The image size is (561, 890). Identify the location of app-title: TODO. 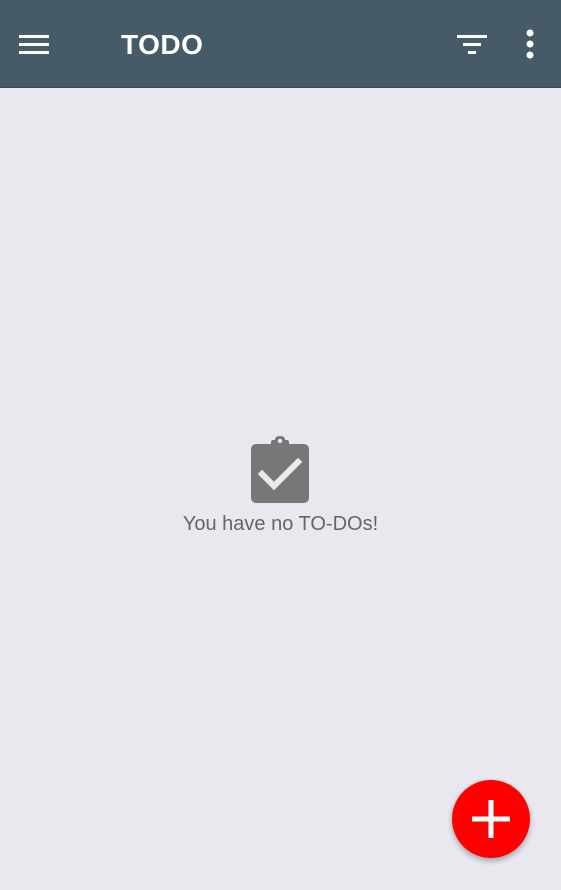
(162, 44).